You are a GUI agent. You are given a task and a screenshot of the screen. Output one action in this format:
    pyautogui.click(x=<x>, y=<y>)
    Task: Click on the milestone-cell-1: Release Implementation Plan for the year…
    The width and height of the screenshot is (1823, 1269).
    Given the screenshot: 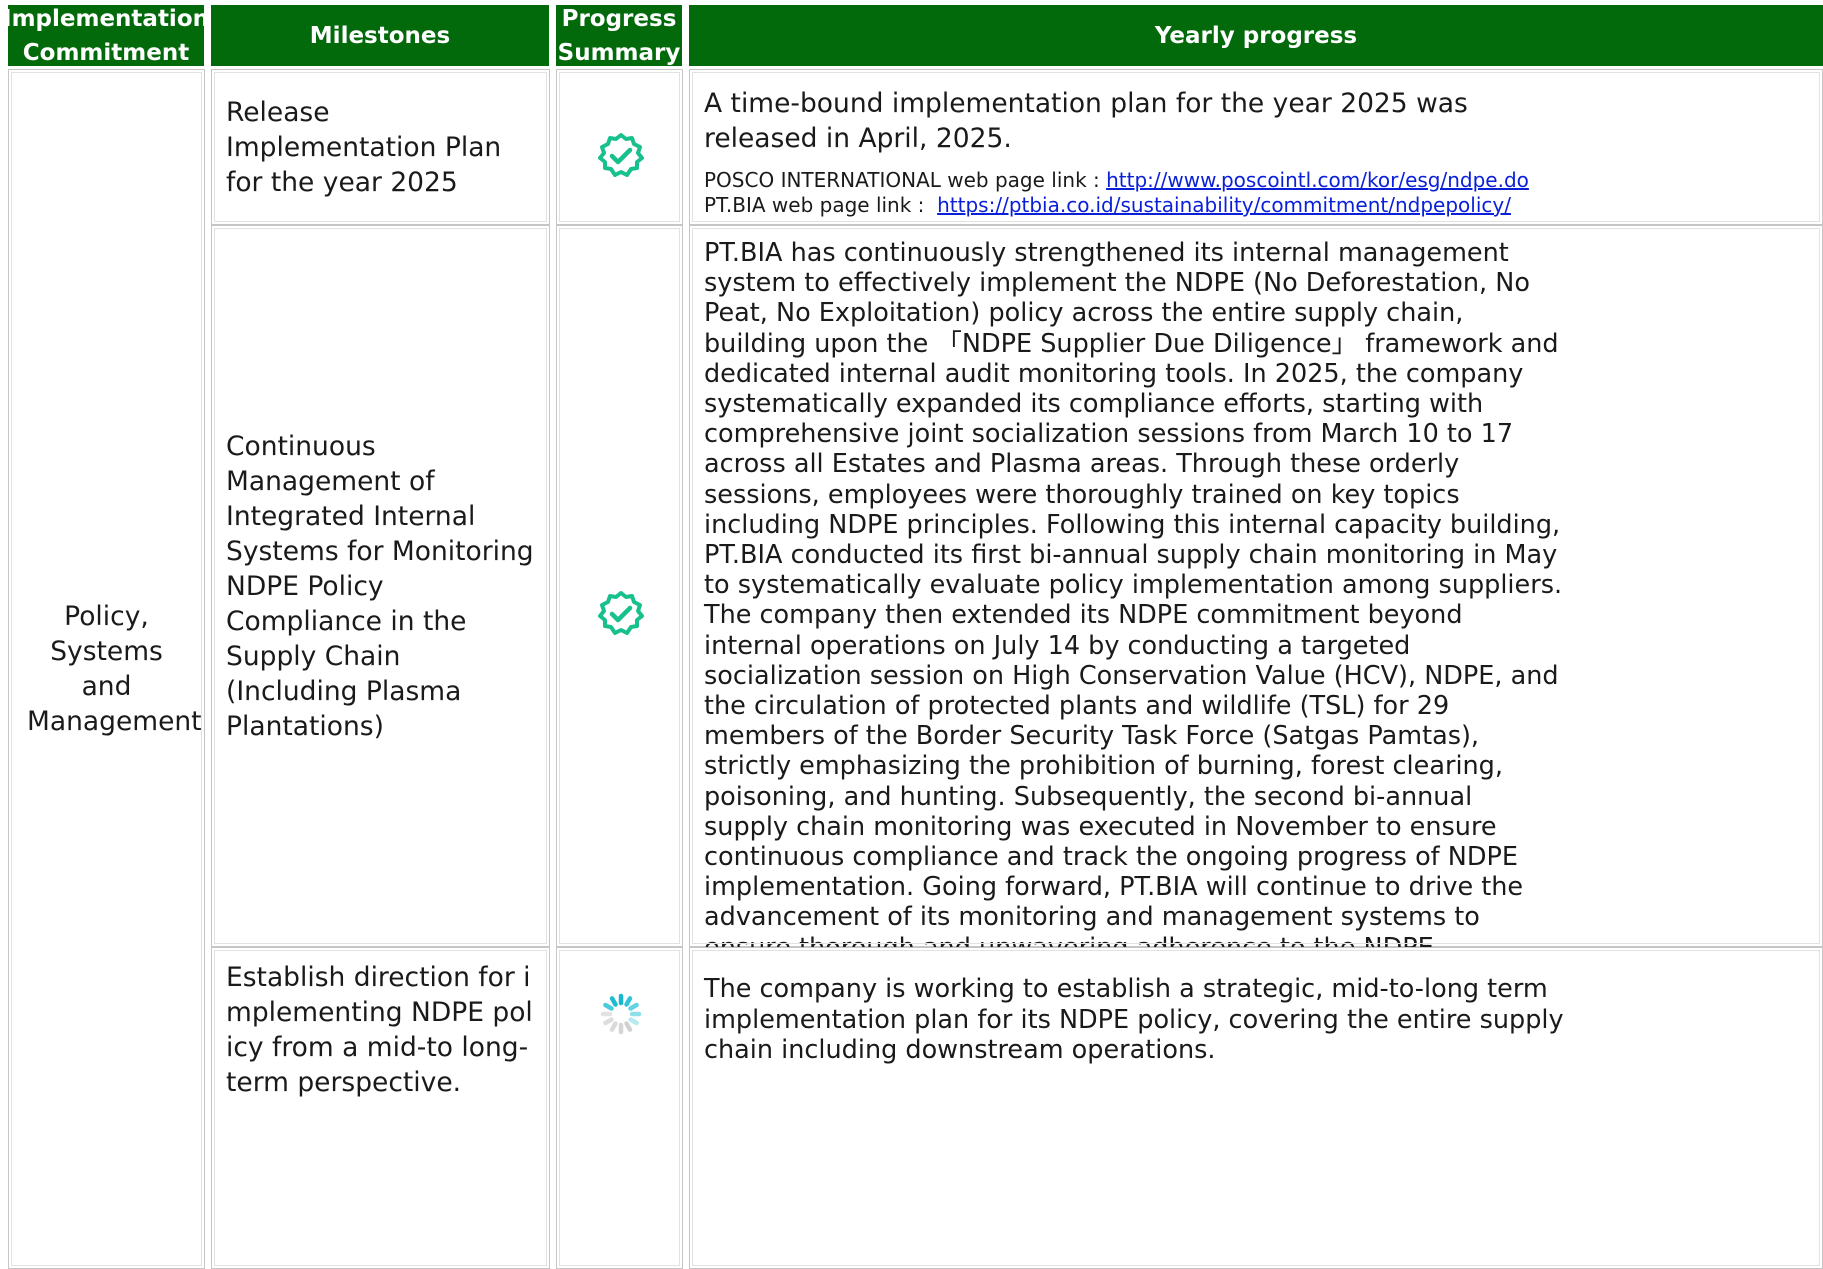 What is the action you would take?
    pyautogui.click(x=380, y=147)
    